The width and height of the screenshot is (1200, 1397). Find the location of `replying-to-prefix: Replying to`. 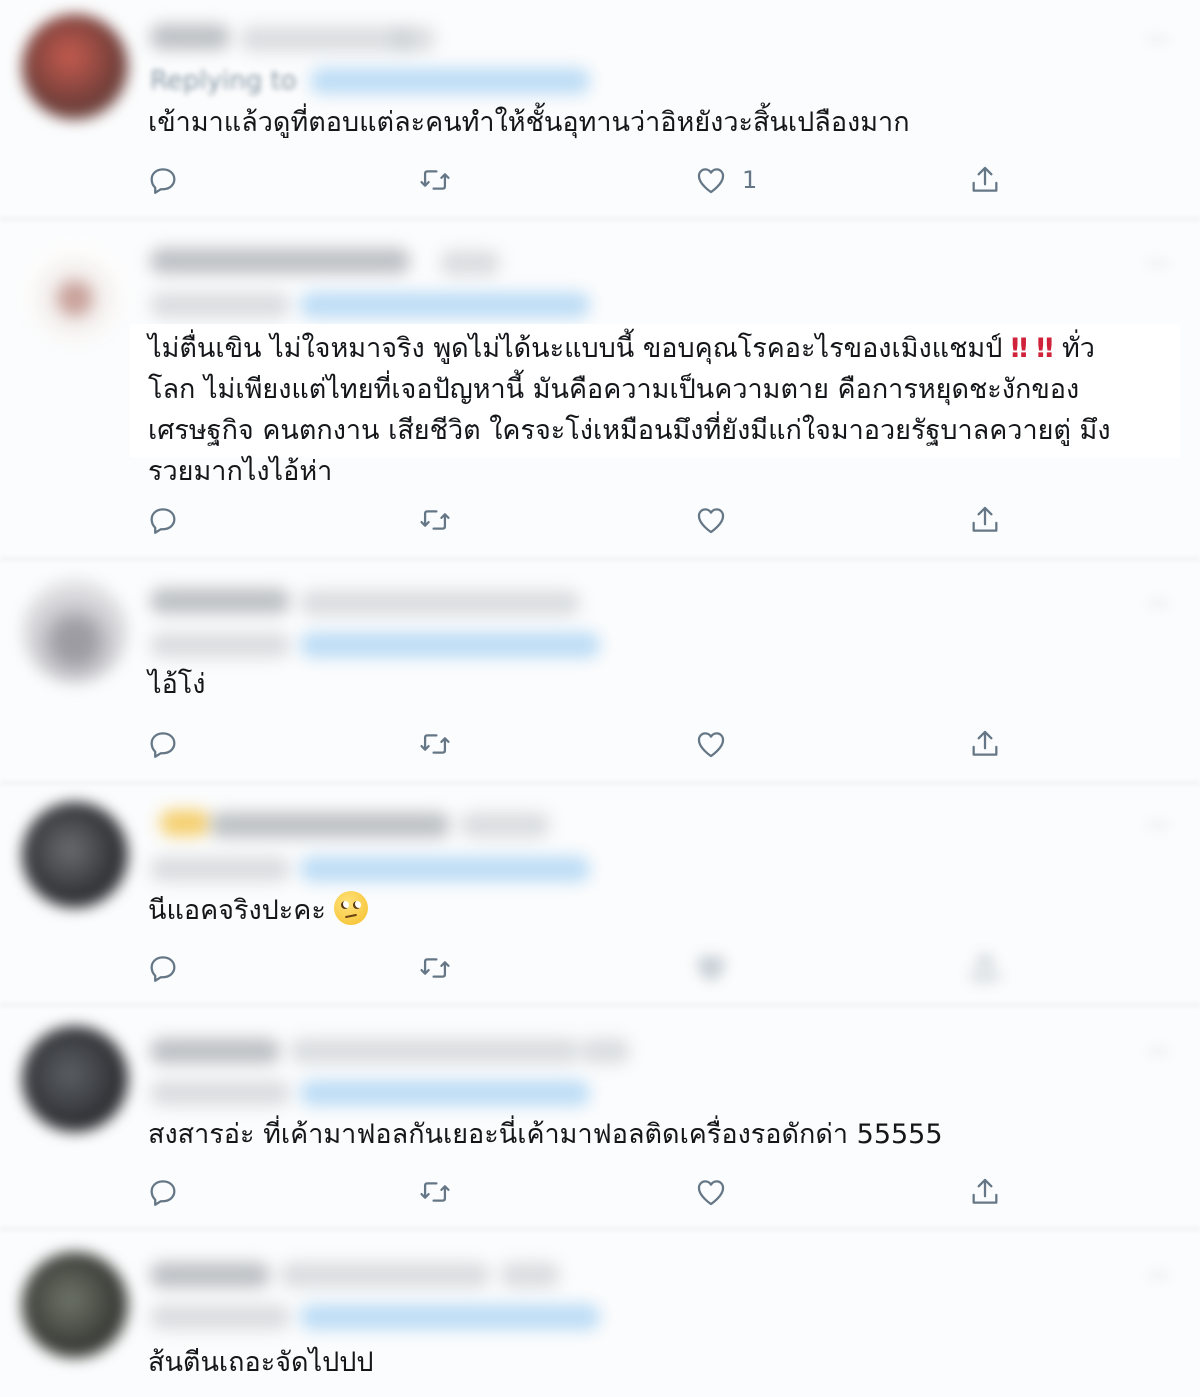

replying-to-prefix: Replying to is located at coordinates (223, 81).